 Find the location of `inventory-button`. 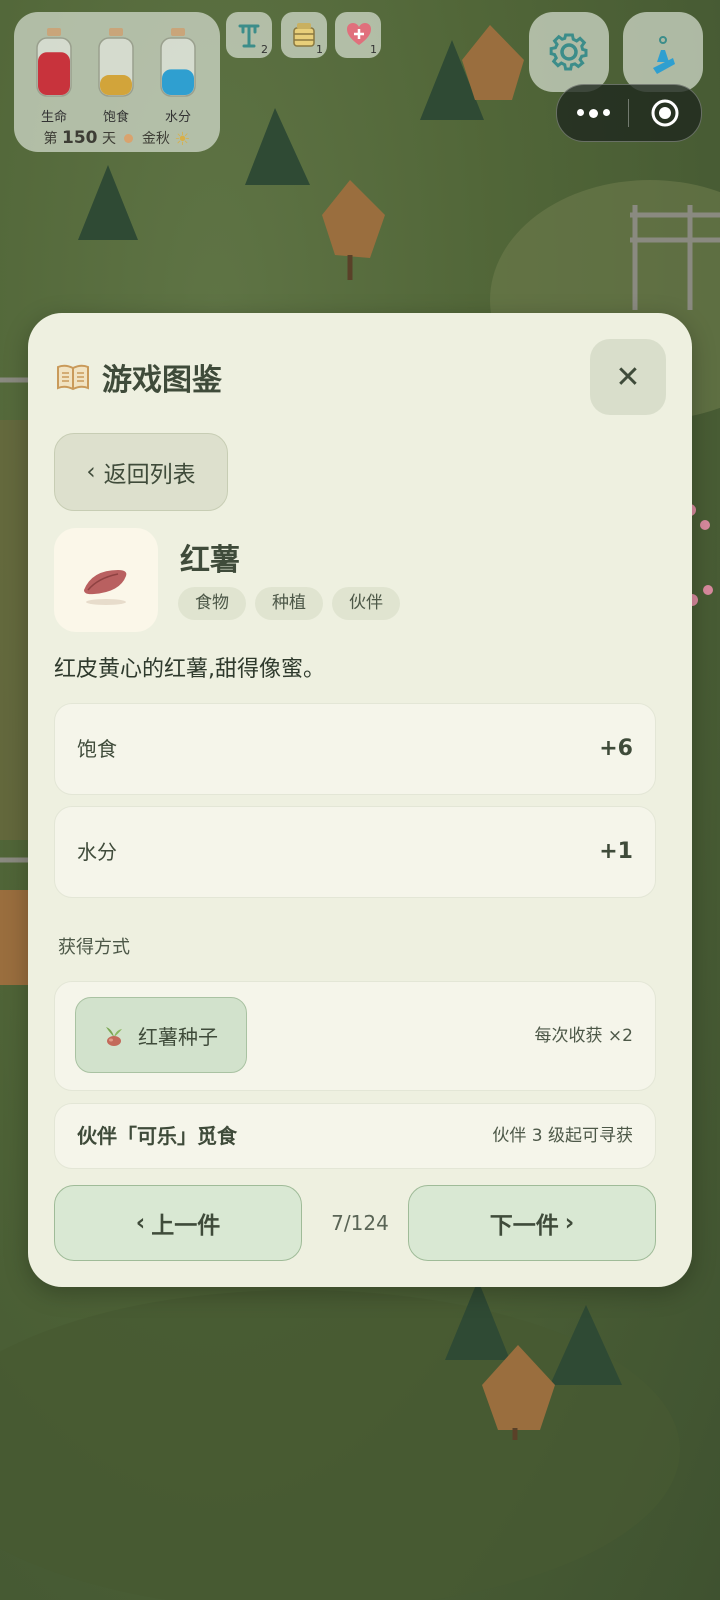

inventory-button is located at coordinates (663, 52).